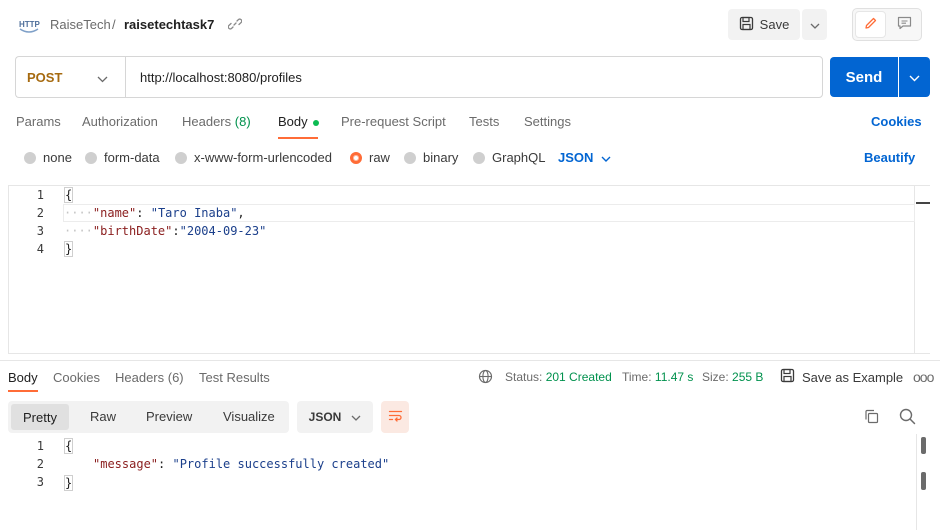  What do you see at coordinates (923, 203) in the screenshot?
I see `scrollbar-marker` at bounding box center [923, 203].